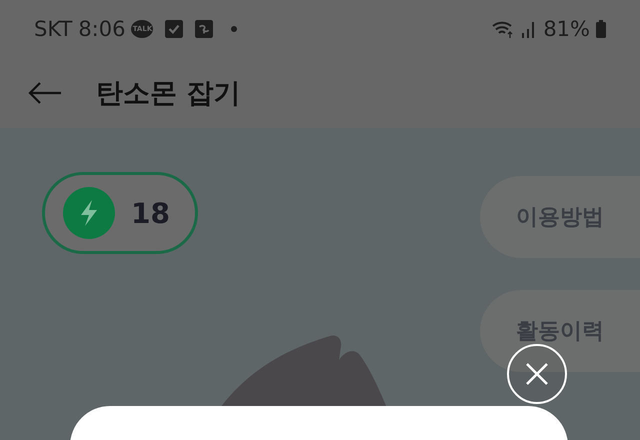 The image size is (640, 440). Describe the element at coordinates (53, 29) in the screenshot. I see `carrier-text: SKT` at that location.